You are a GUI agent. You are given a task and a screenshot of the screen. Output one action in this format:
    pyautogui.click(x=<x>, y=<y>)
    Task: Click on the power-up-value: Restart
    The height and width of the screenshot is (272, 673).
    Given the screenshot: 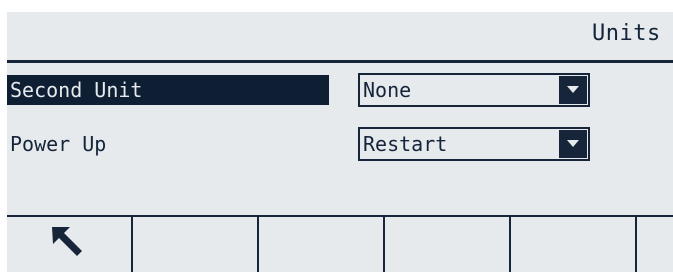 What is the action you would take?
    pyautogui.click(x=405, y=144)
    